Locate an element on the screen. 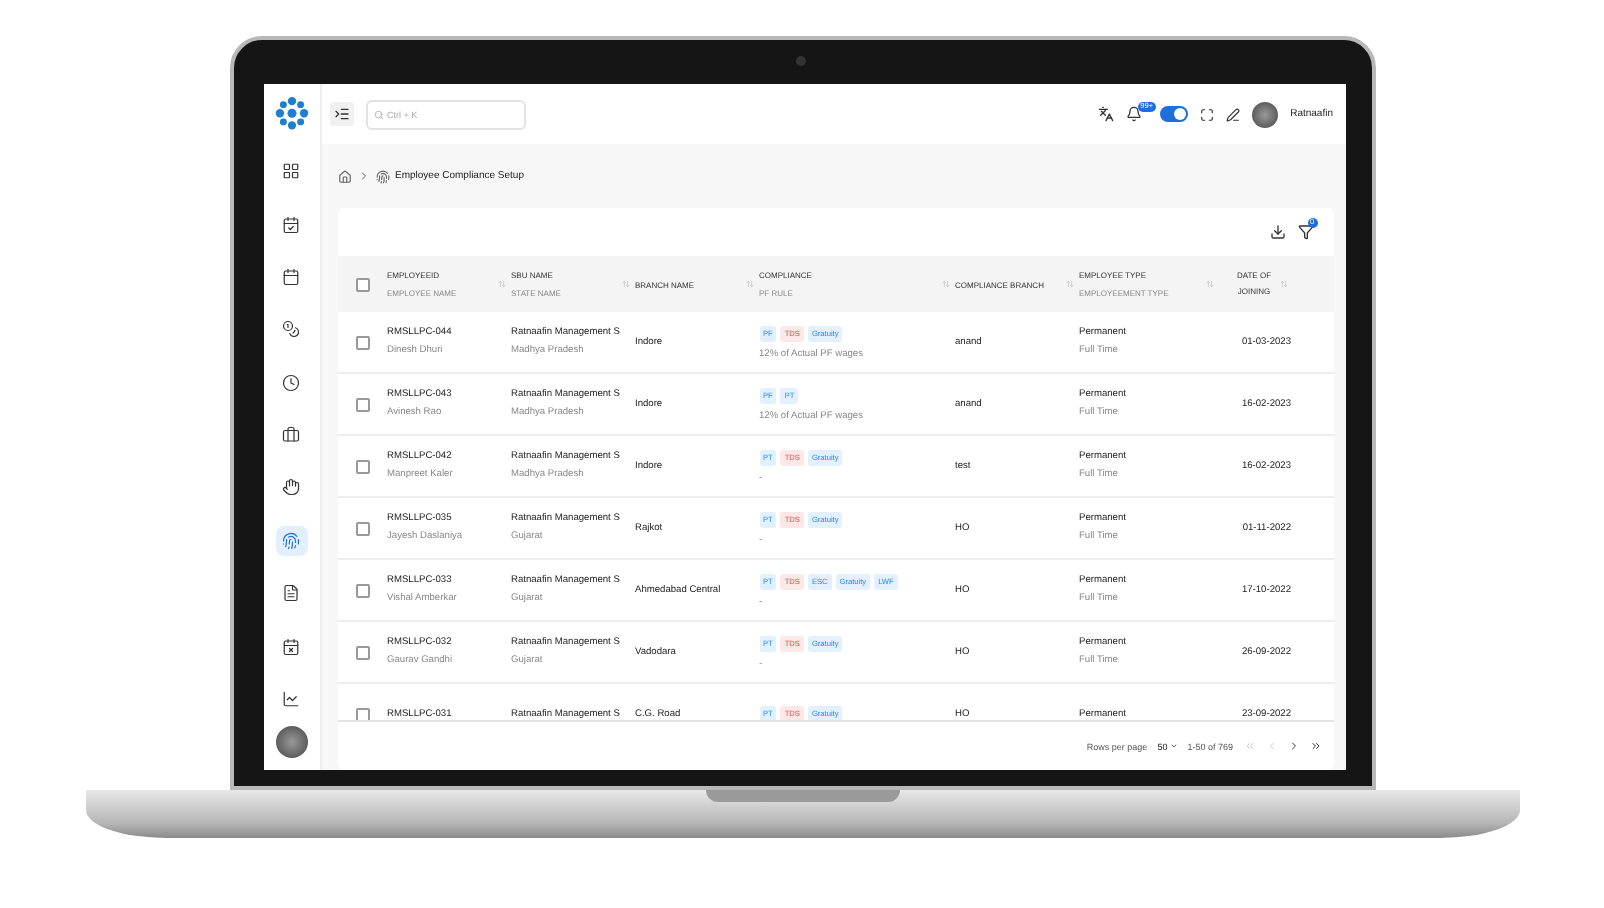 This screenshot has height=908, width=1604. translate-icon is located at coordinates (1105, 114).